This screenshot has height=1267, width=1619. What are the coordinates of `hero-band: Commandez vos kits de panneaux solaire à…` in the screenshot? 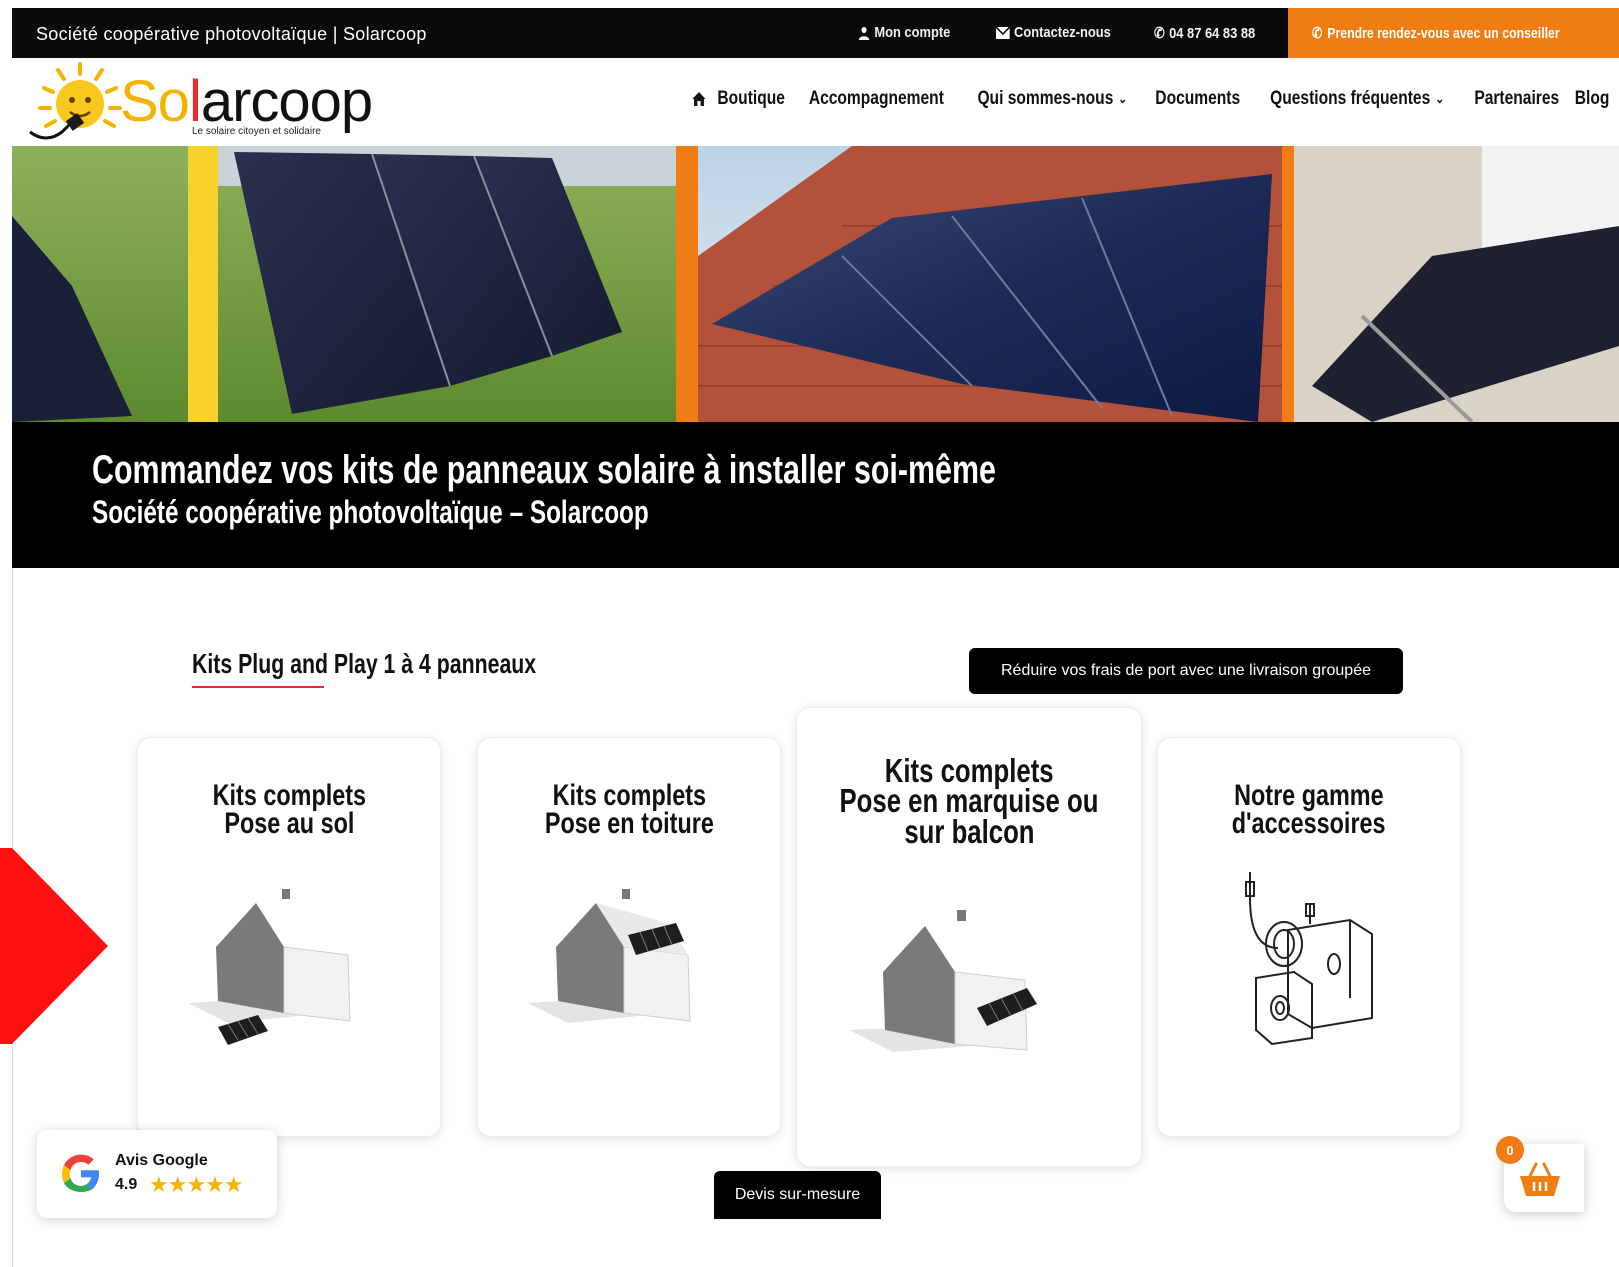 It's located at (815, 495).